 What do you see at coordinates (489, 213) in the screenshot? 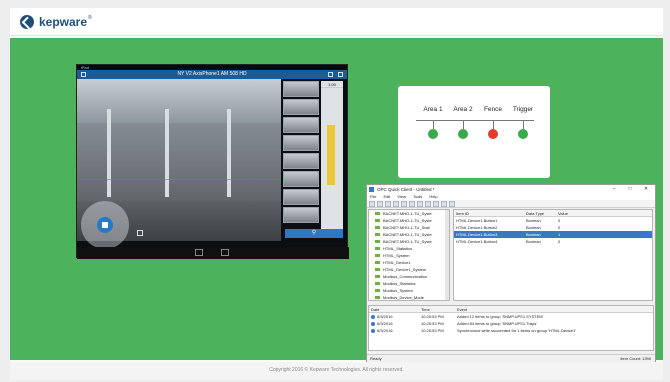
I see `column-item-id: Item ID` at bounding box center [489, 213].